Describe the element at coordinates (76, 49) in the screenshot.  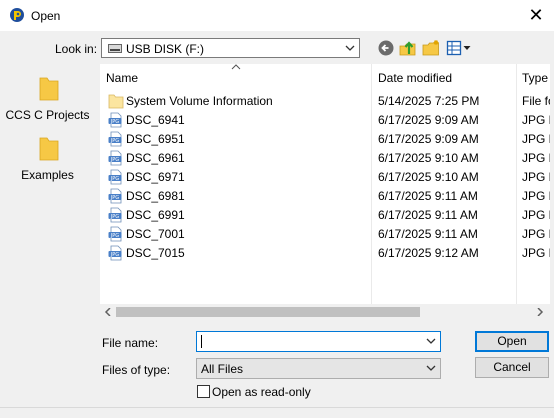
I see `look-in-label: Look in:` at that location.